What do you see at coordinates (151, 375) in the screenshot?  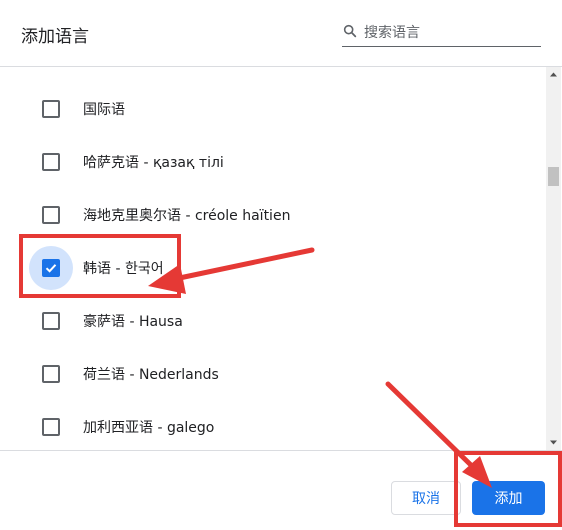 I see `language-label: 荷兰语 - Nederlands` at bounding box center [151, 375].